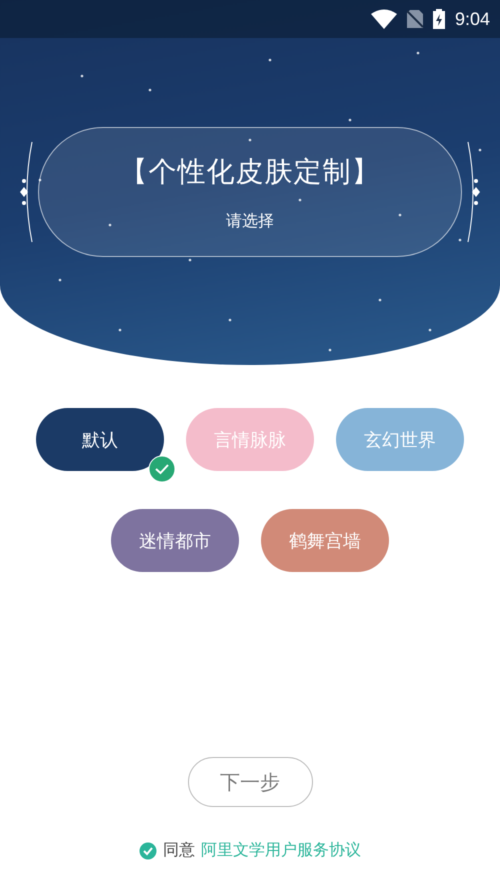  I want to click on skin-option: 迷情都市, so click(175, 540).